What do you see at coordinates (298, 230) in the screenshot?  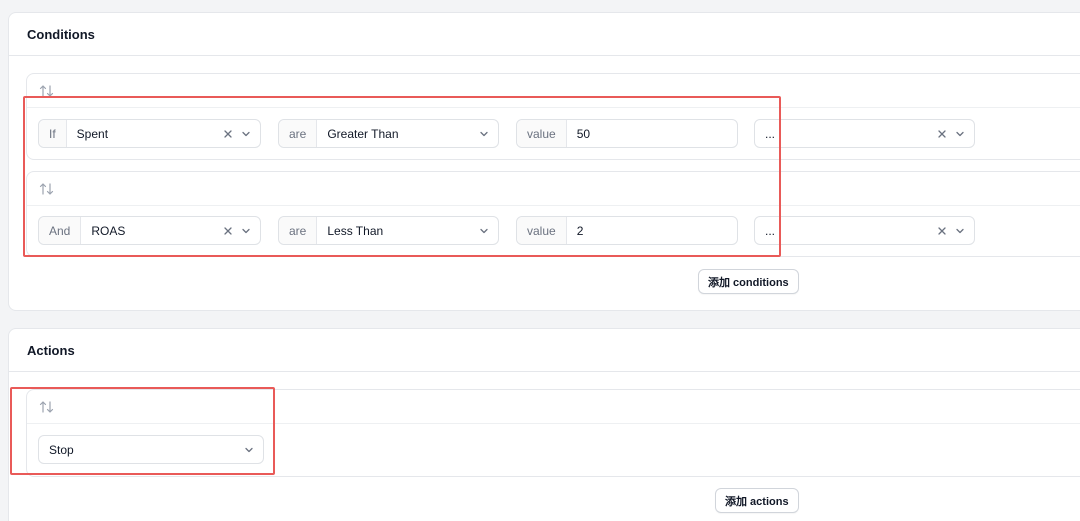 I see `condition-2-operator-prefix: are` at bounding box center [298, 230].